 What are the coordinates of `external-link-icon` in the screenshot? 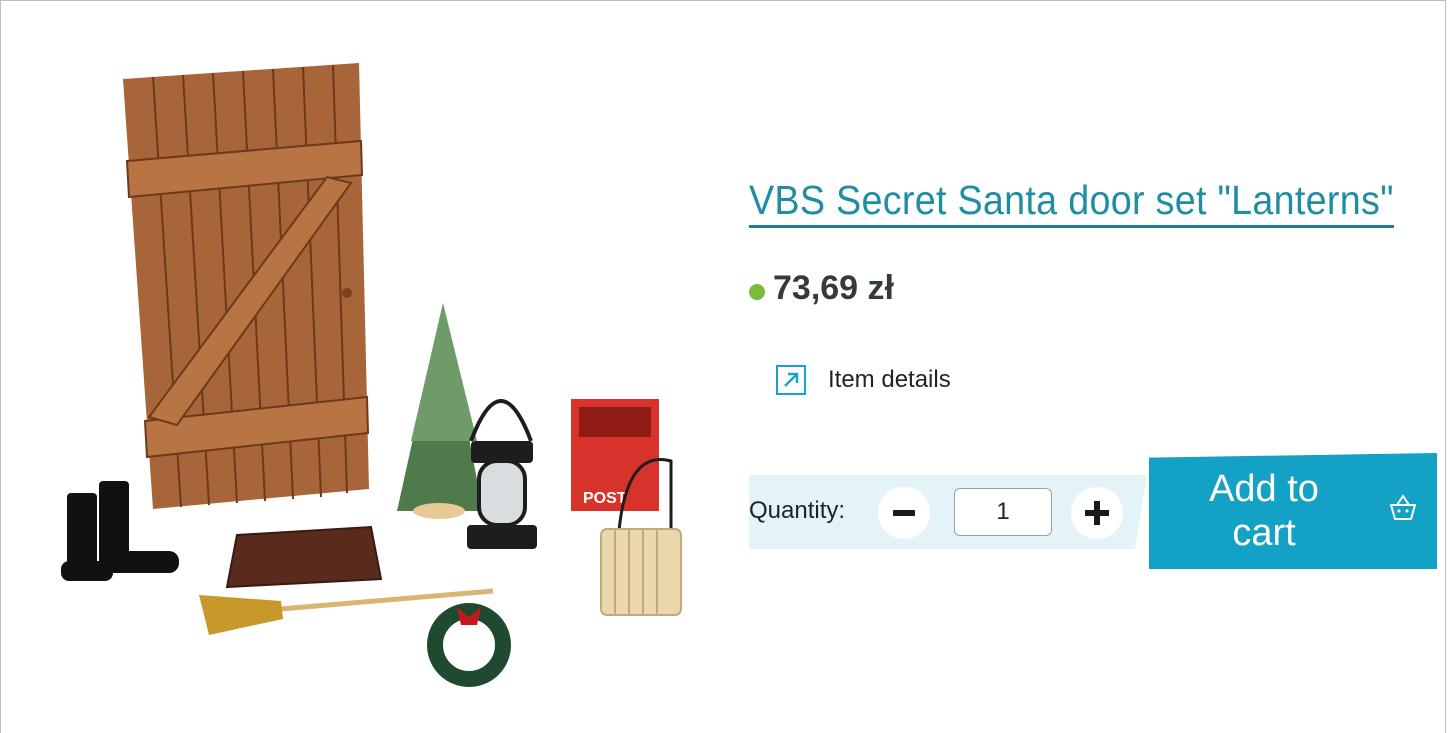 It's located at (791, 380).